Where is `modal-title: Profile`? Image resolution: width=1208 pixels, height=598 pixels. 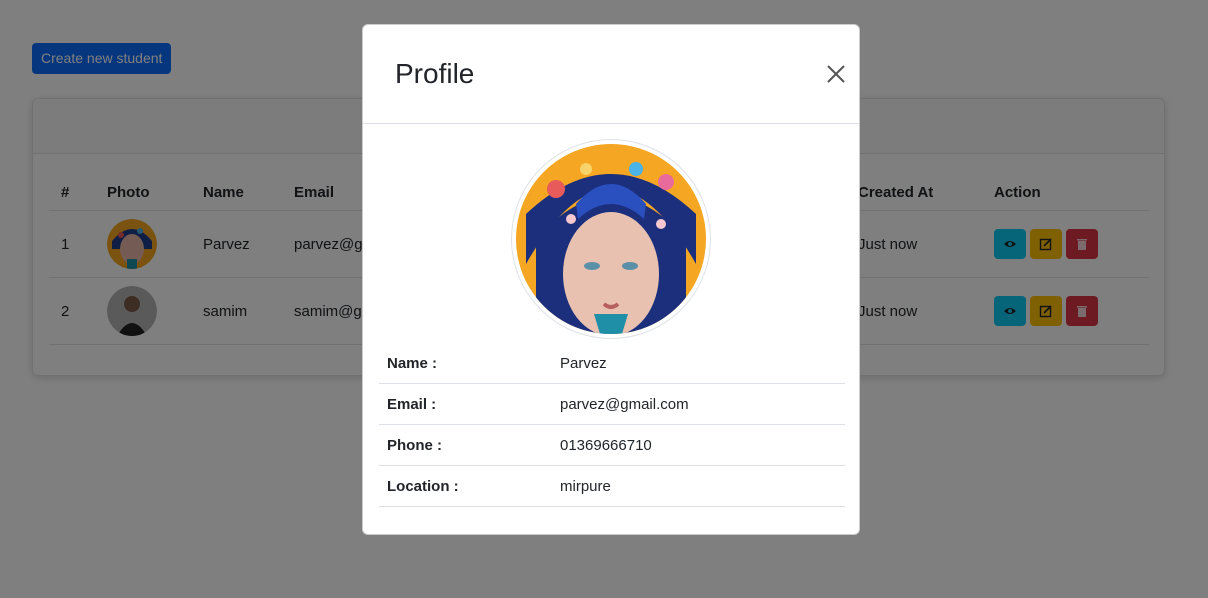 modal-title: Profile is located at coordinates (435, 73).